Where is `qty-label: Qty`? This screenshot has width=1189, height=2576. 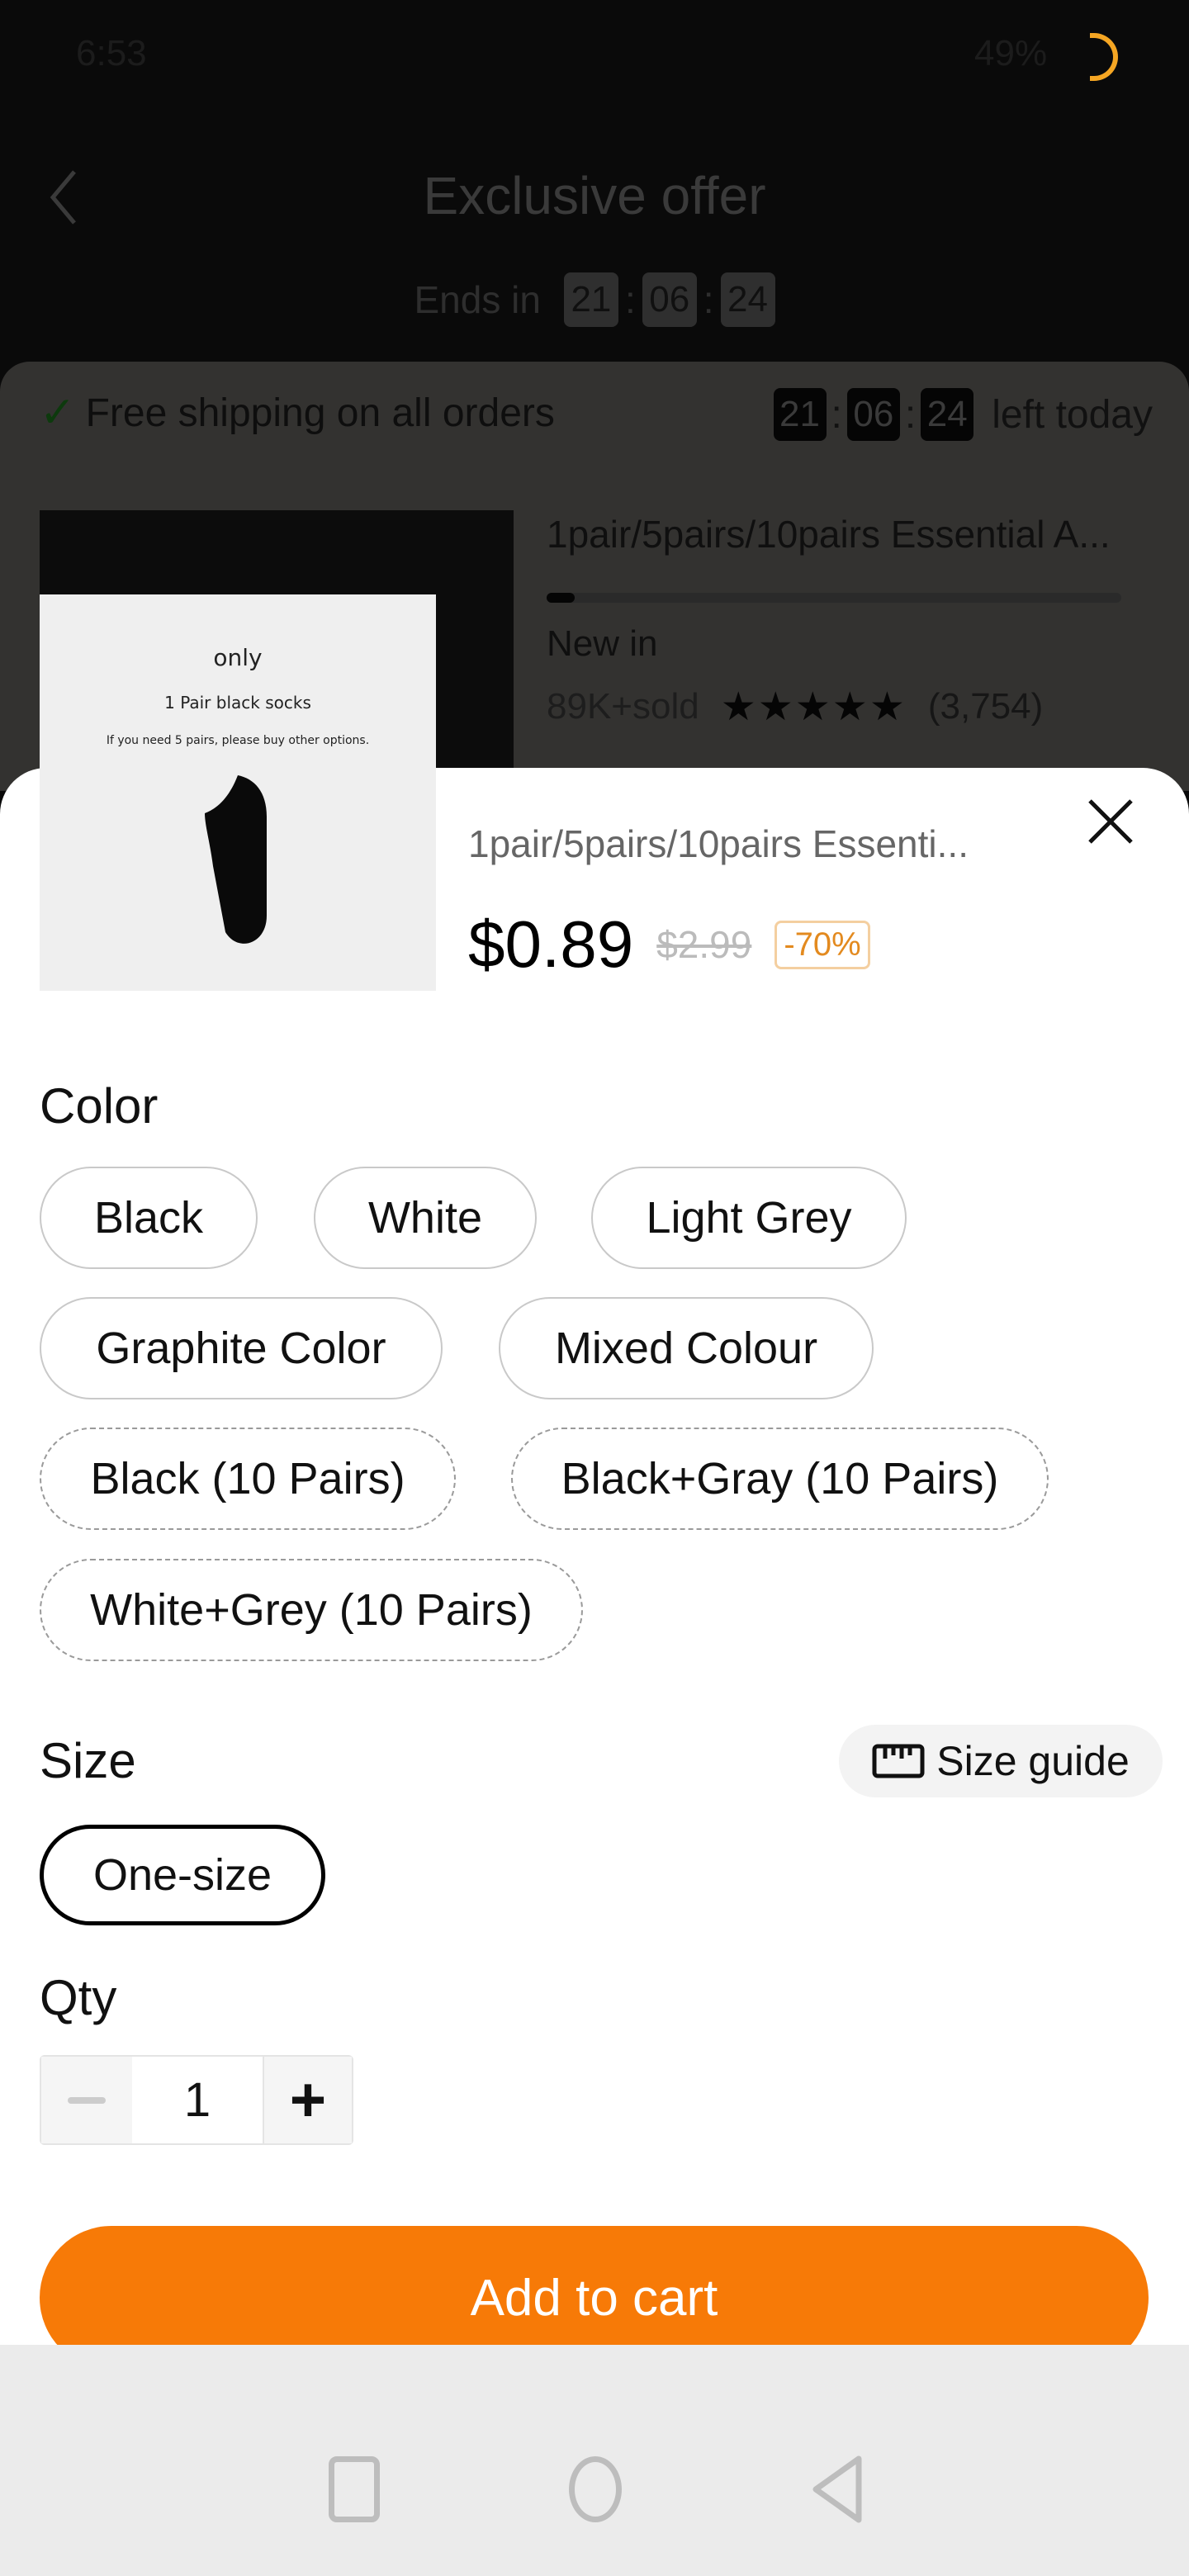 qty-label: Qty is located at coordinates (78, 1997).